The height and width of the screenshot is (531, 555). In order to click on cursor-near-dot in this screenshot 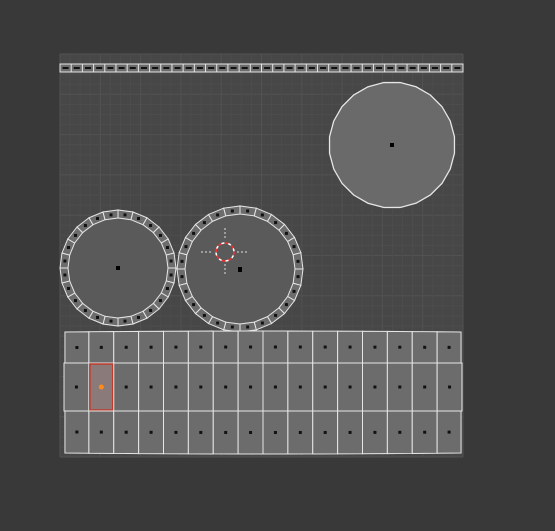, I will do `click(240, 270)`.